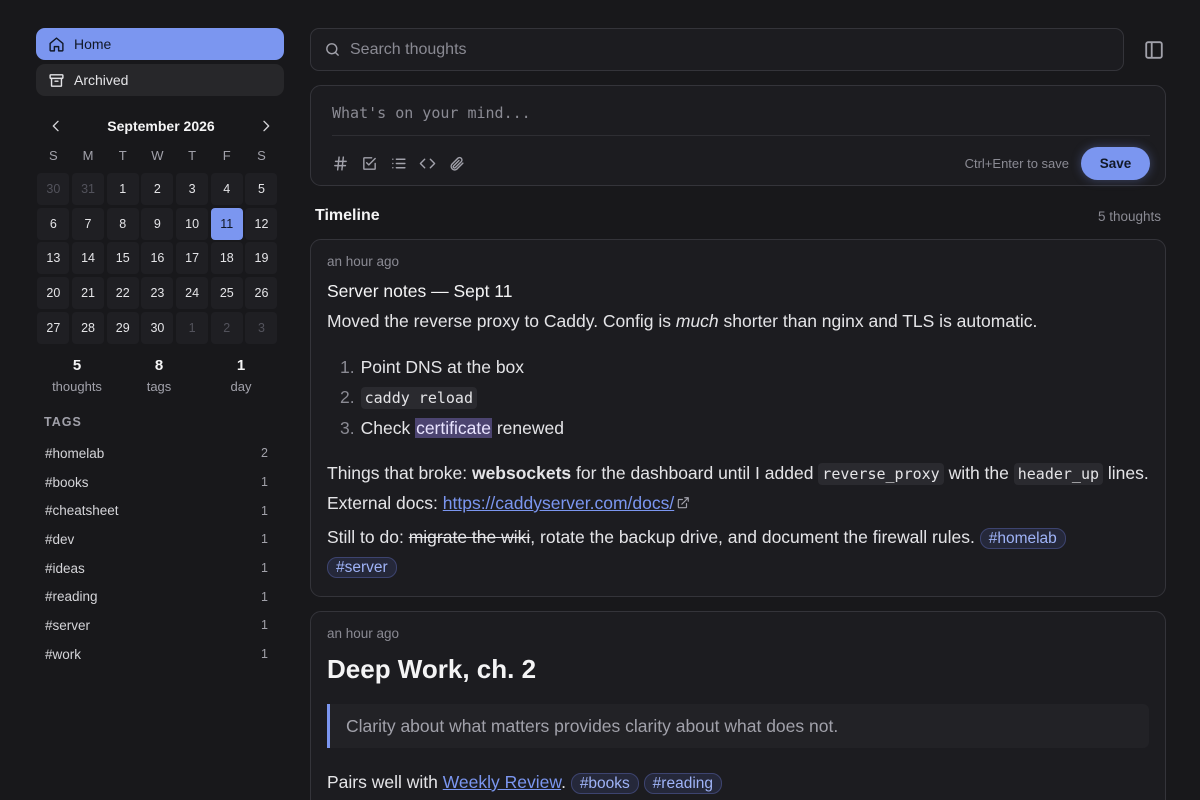  I want to click on tags-heading: TAGS, so click(63, 421).